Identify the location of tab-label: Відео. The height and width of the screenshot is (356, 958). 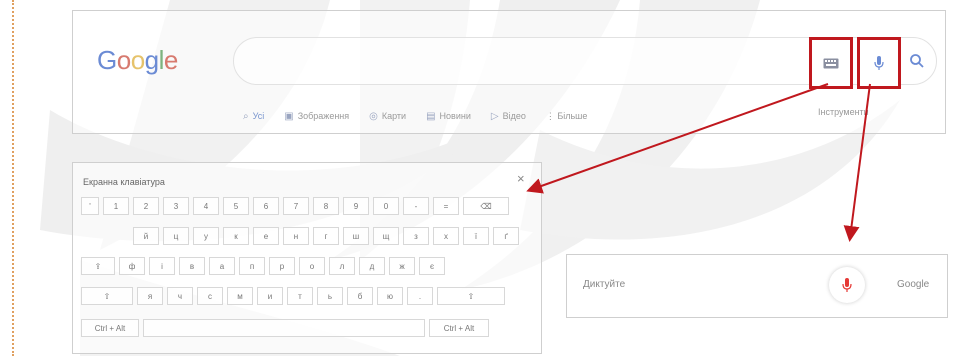
(514, 116).